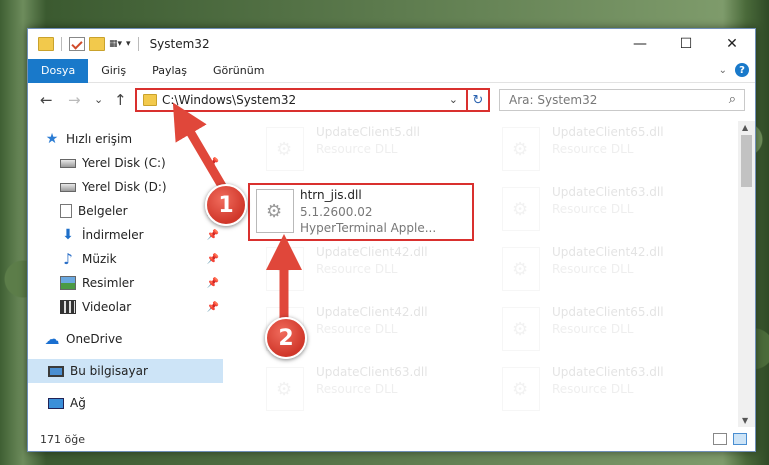 Image resolution: width=769 pixels, height=465 pixels. I want to click on up-arrow-icon: ↑, so click(120, 100).